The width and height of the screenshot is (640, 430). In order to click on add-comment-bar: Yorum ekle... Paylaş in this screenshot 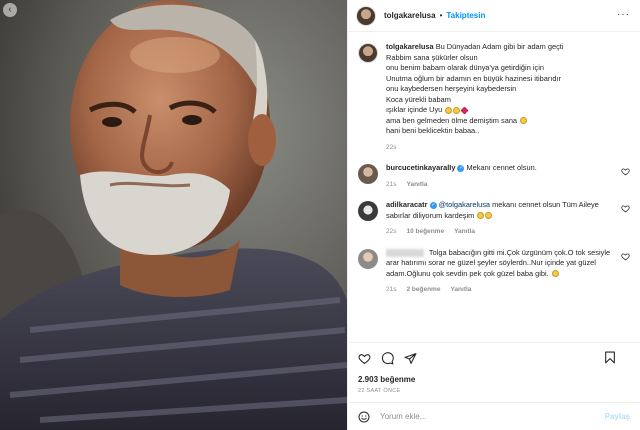, I will do `click(494, 416)`.